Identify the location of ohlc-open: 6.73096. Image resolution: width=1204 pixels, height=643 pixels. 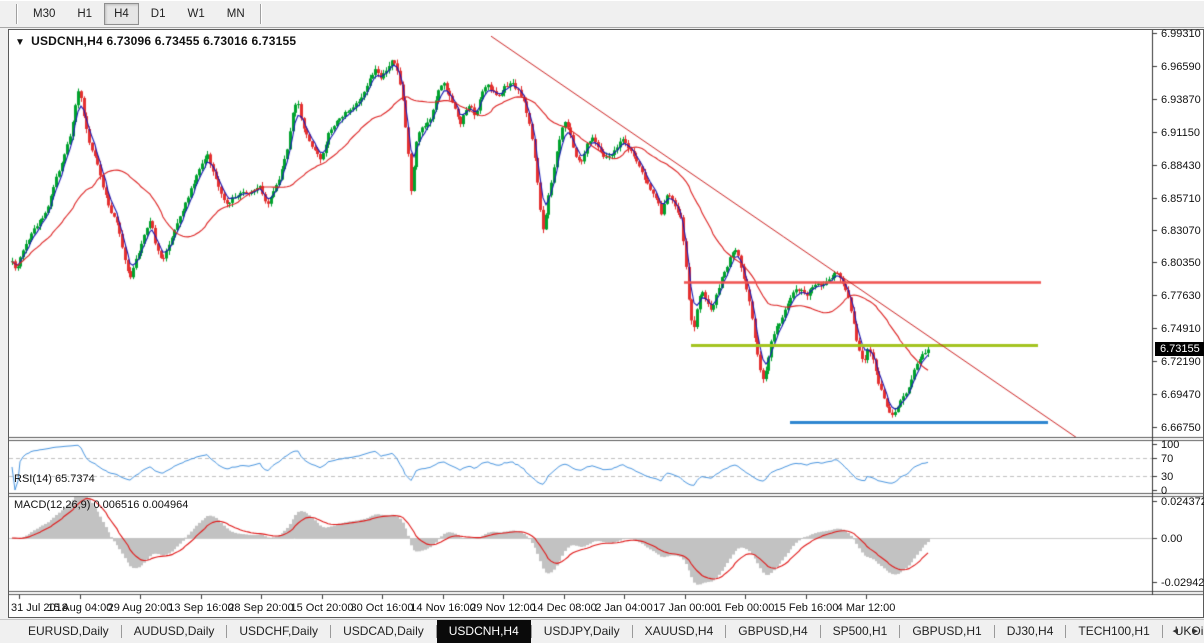
(129, 41).